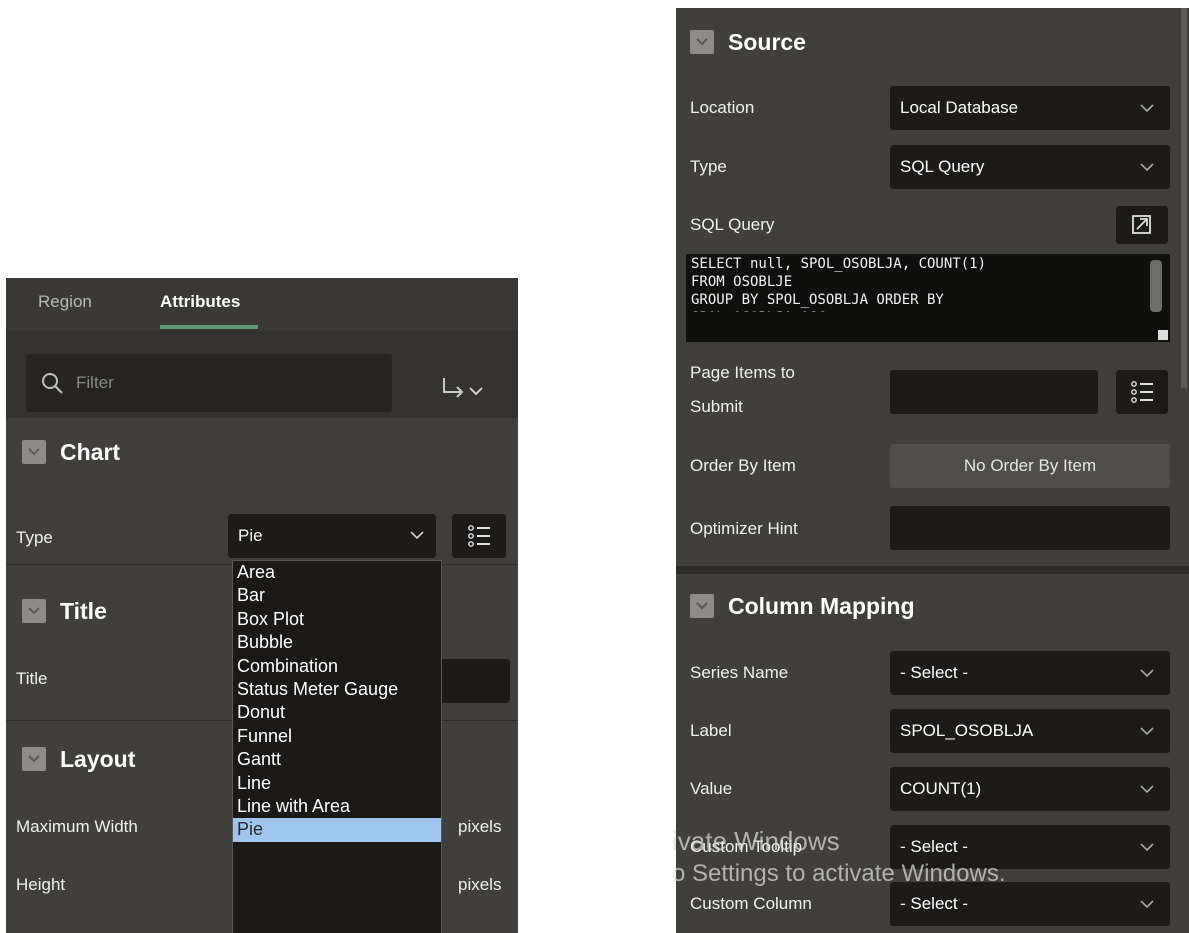  Describe the element at coordinates (262, 304) in the screenshot. I see `tab-bar: Region Attributes` at that location.